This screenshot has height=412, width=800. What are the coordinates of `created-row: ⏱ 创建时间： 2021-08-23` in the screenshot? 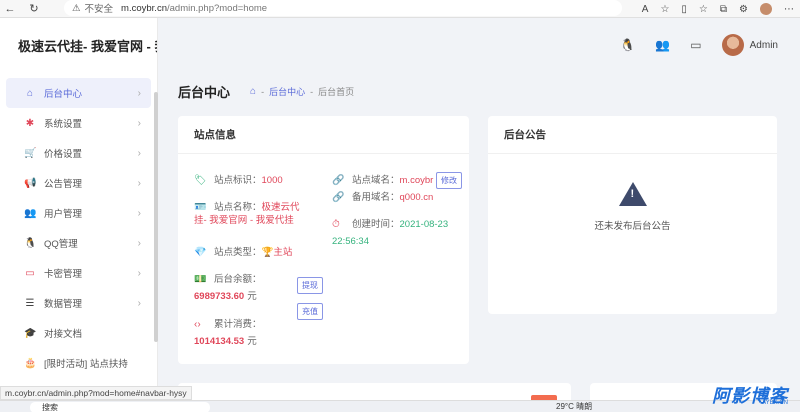 It's located at (390, 224).